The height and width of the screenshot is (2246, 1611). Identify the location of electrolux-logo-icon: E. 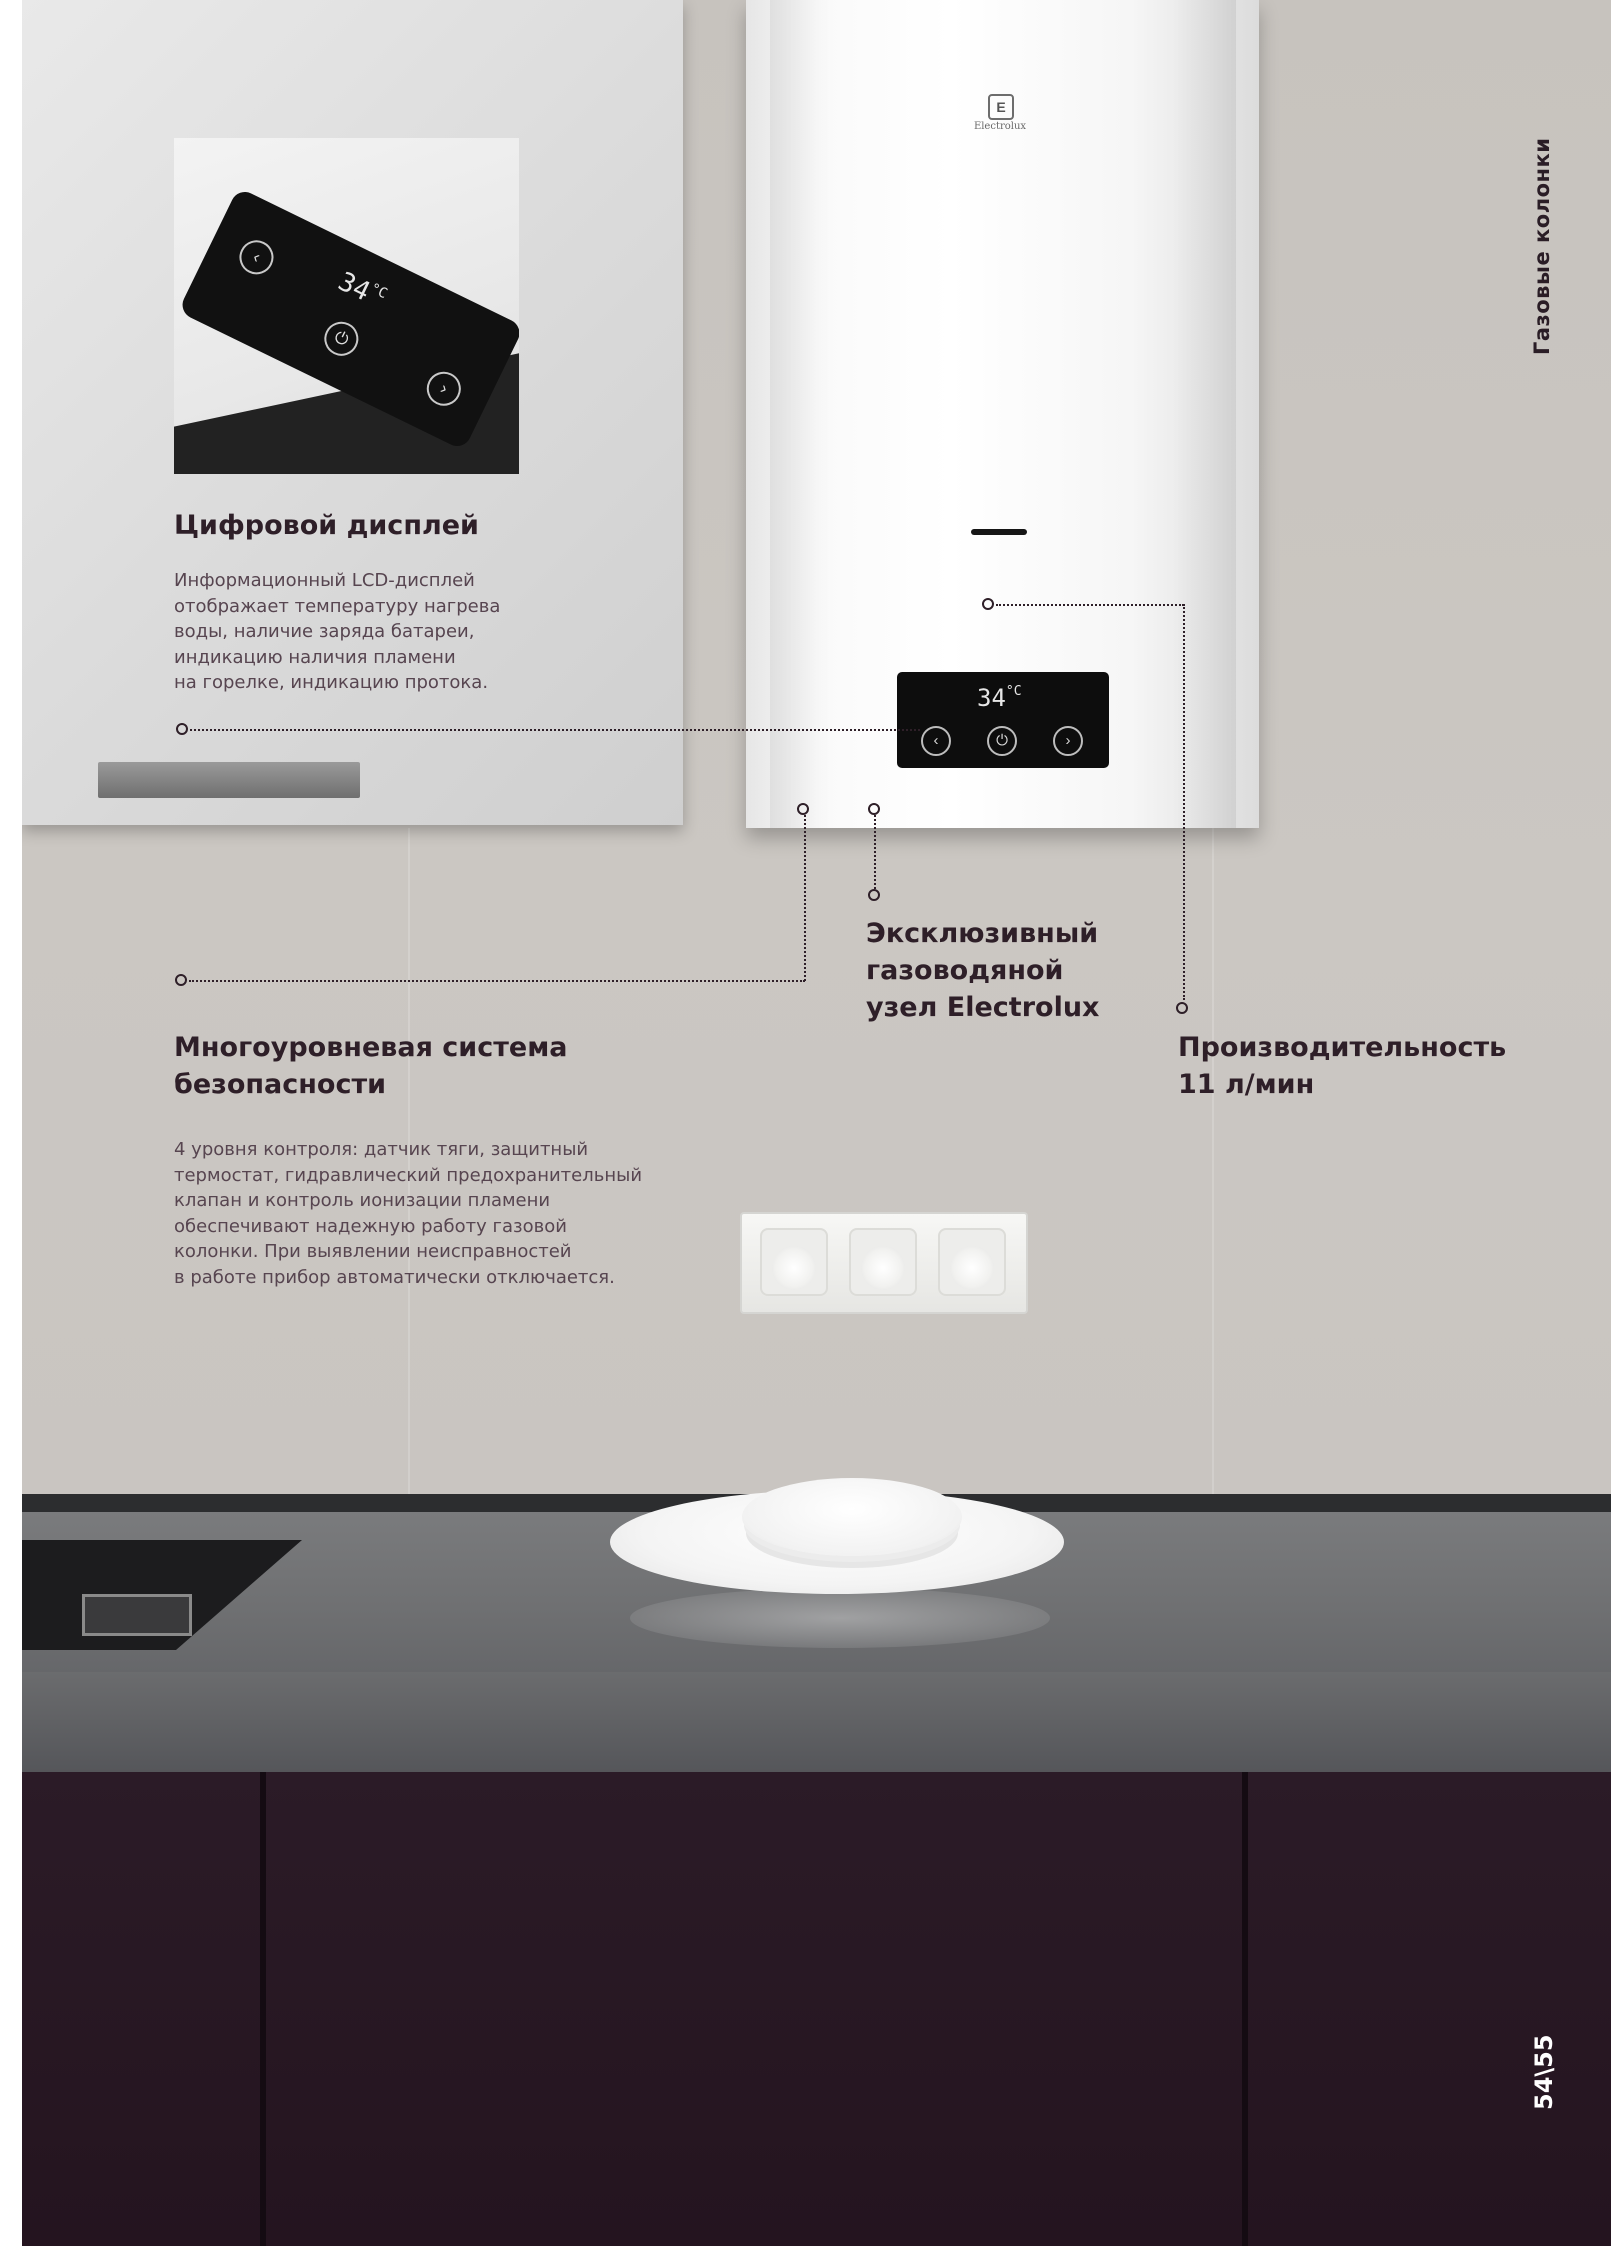
(1001, 107).